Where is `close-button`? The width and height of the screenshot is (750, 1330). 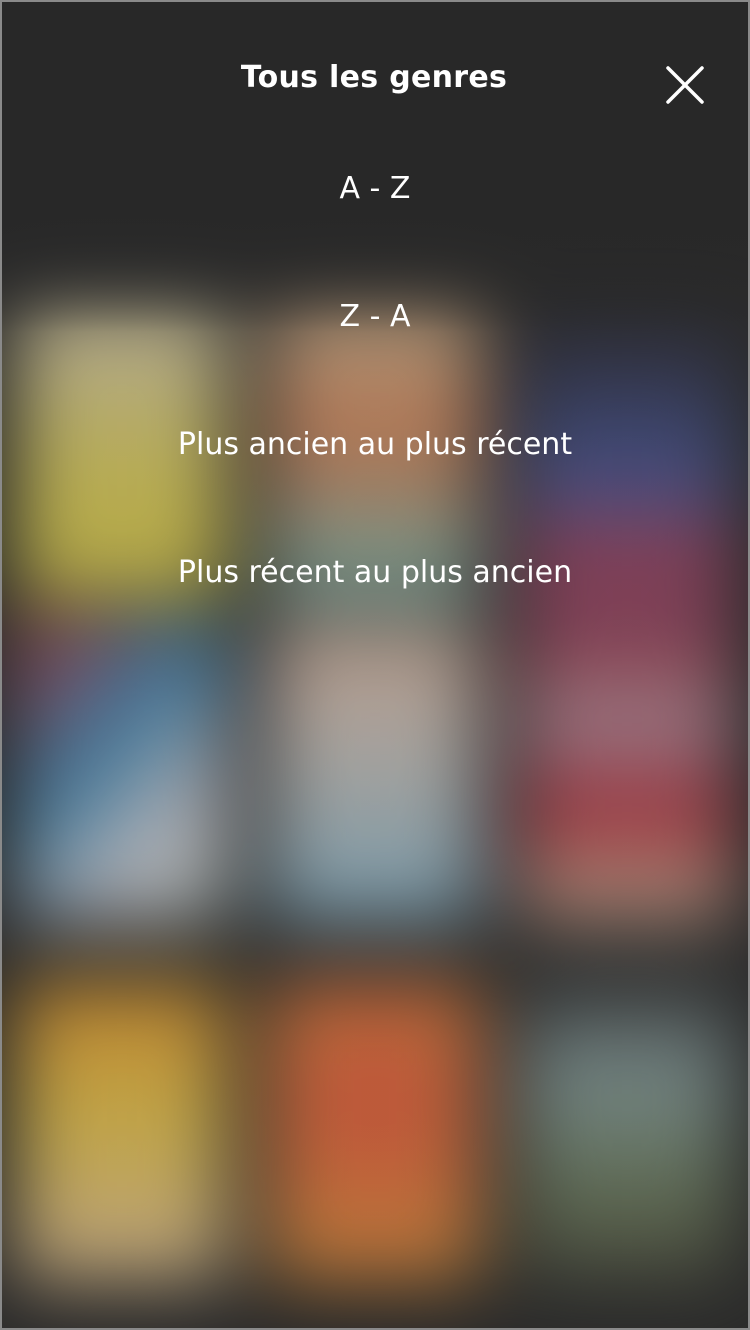
close-button is located at coordinates (685, 85).